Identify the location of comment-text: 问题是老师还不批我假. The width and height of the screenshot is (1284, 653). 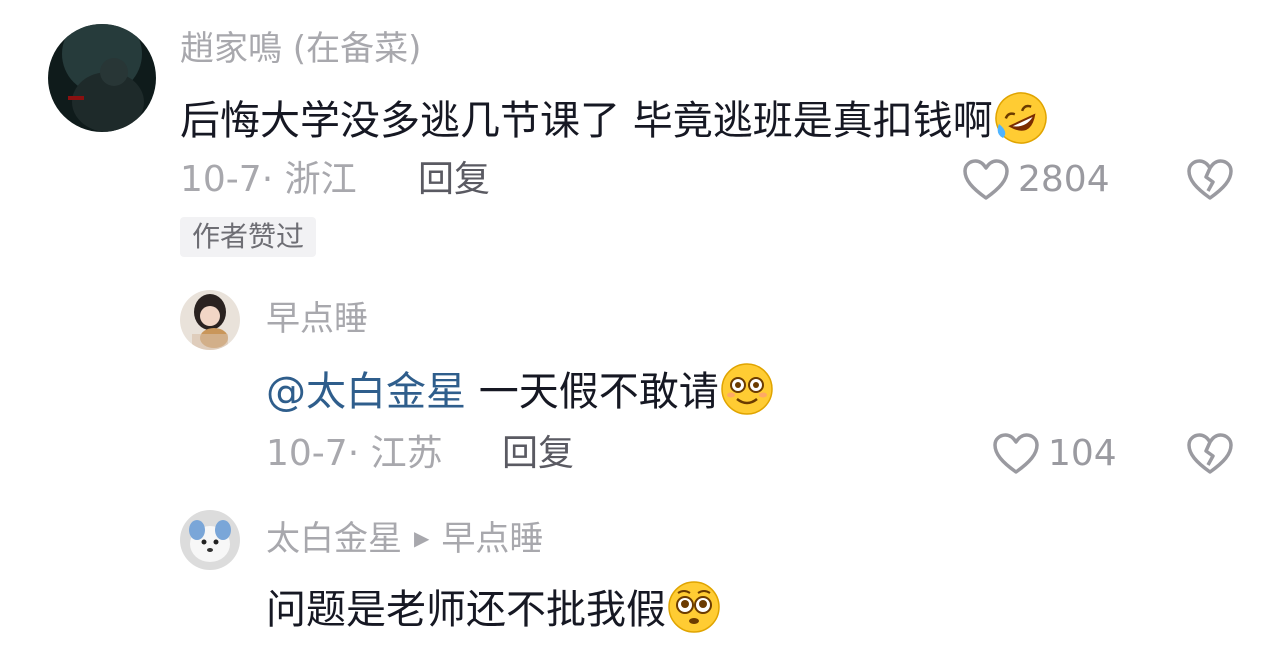
(494, 610).